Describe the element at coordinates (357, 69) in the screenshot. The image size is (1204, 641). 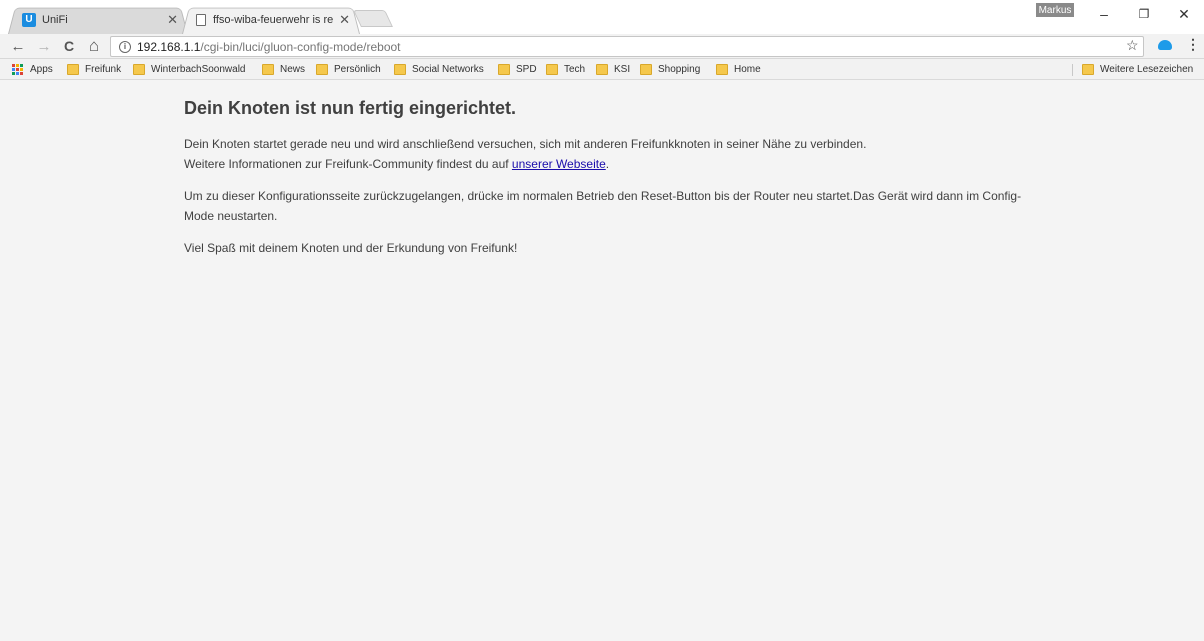
I see `bookmark-label: Persönlich` at that location.